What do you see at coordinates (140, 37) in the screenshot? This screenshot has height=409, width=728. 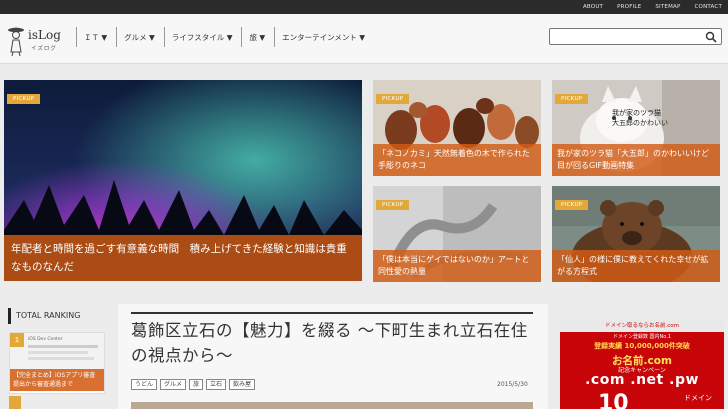 I see `nav-item-gourmet: グルメ ▼` at bounding box center [140, 37].